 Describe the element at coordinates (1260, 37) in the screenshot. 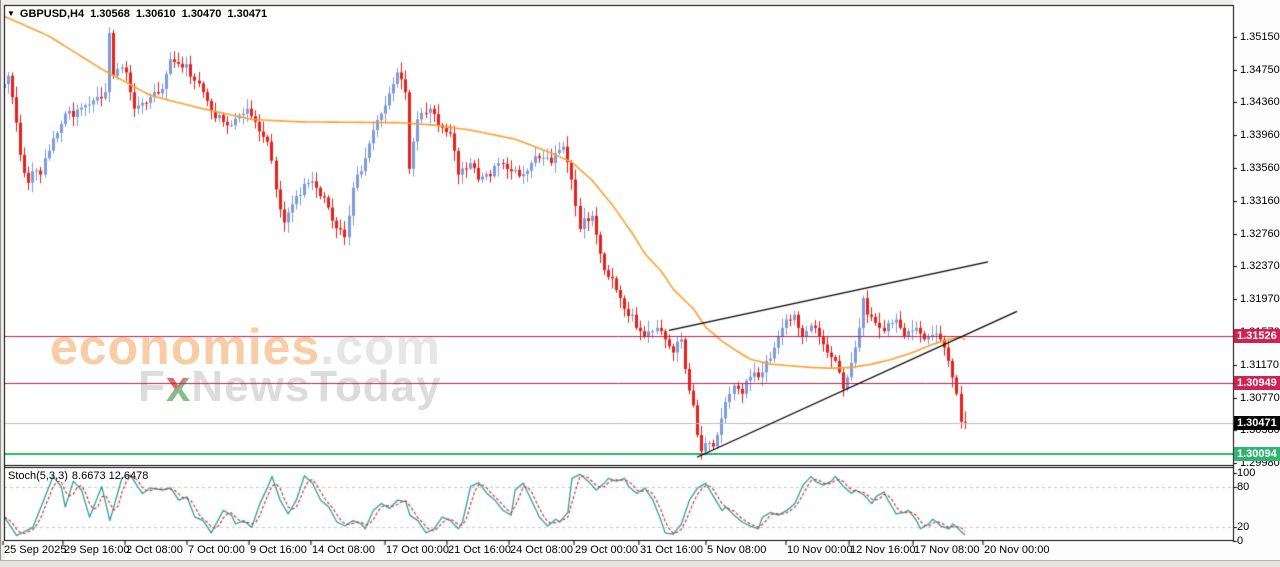

I see `price-tick-label: 1.35150` at that location.